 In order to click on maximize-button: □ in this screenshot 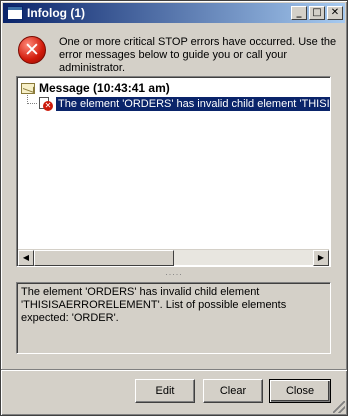, I will do `click(317, 13)`.